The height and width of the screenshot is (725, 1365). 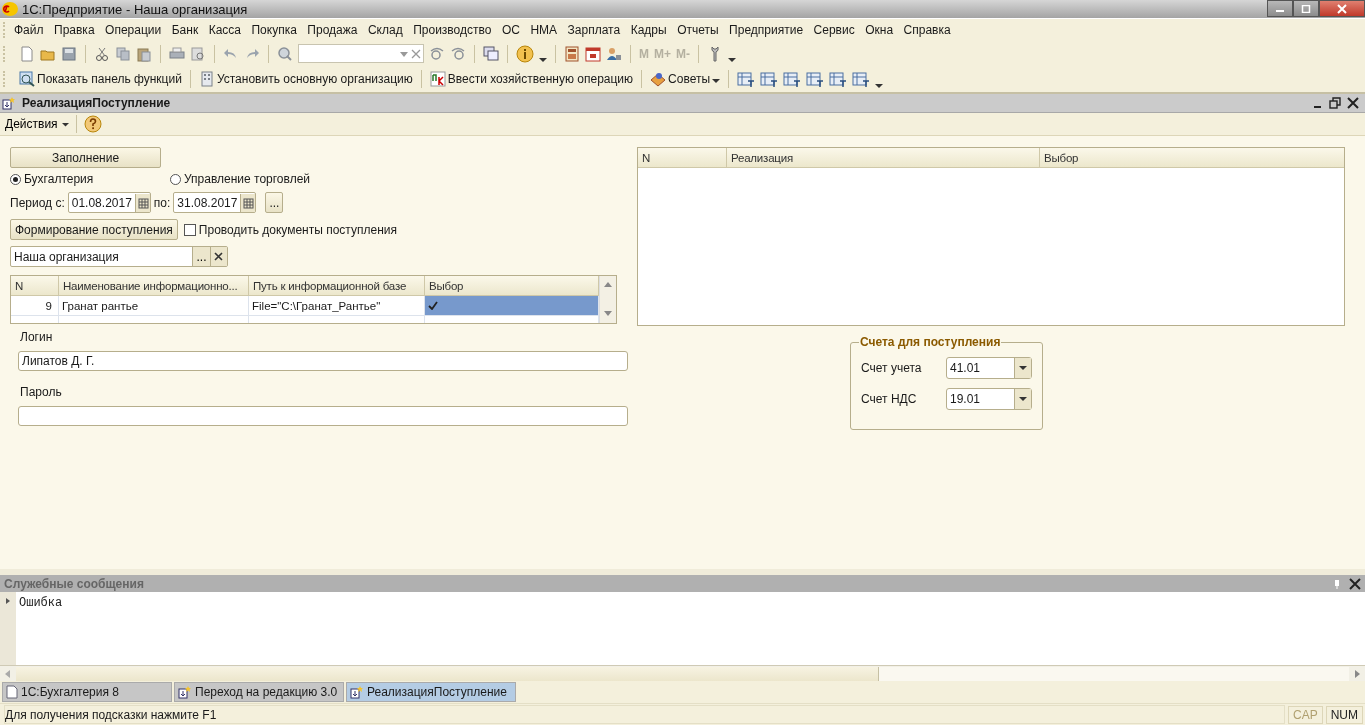 What do you see at coordinates (29, 30) in the screenshot?
I see `menu-item: Файл` at bounding box center [29, 30].